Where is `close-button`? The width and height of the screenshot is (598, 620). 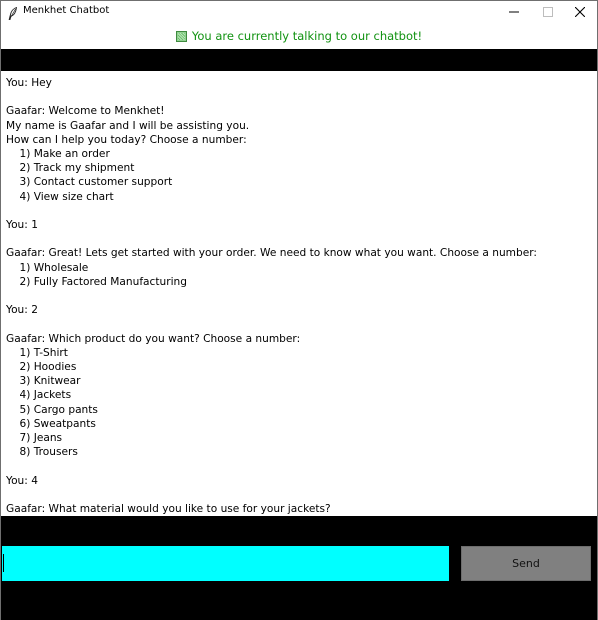 close-button is located at coordinates (580, 12).